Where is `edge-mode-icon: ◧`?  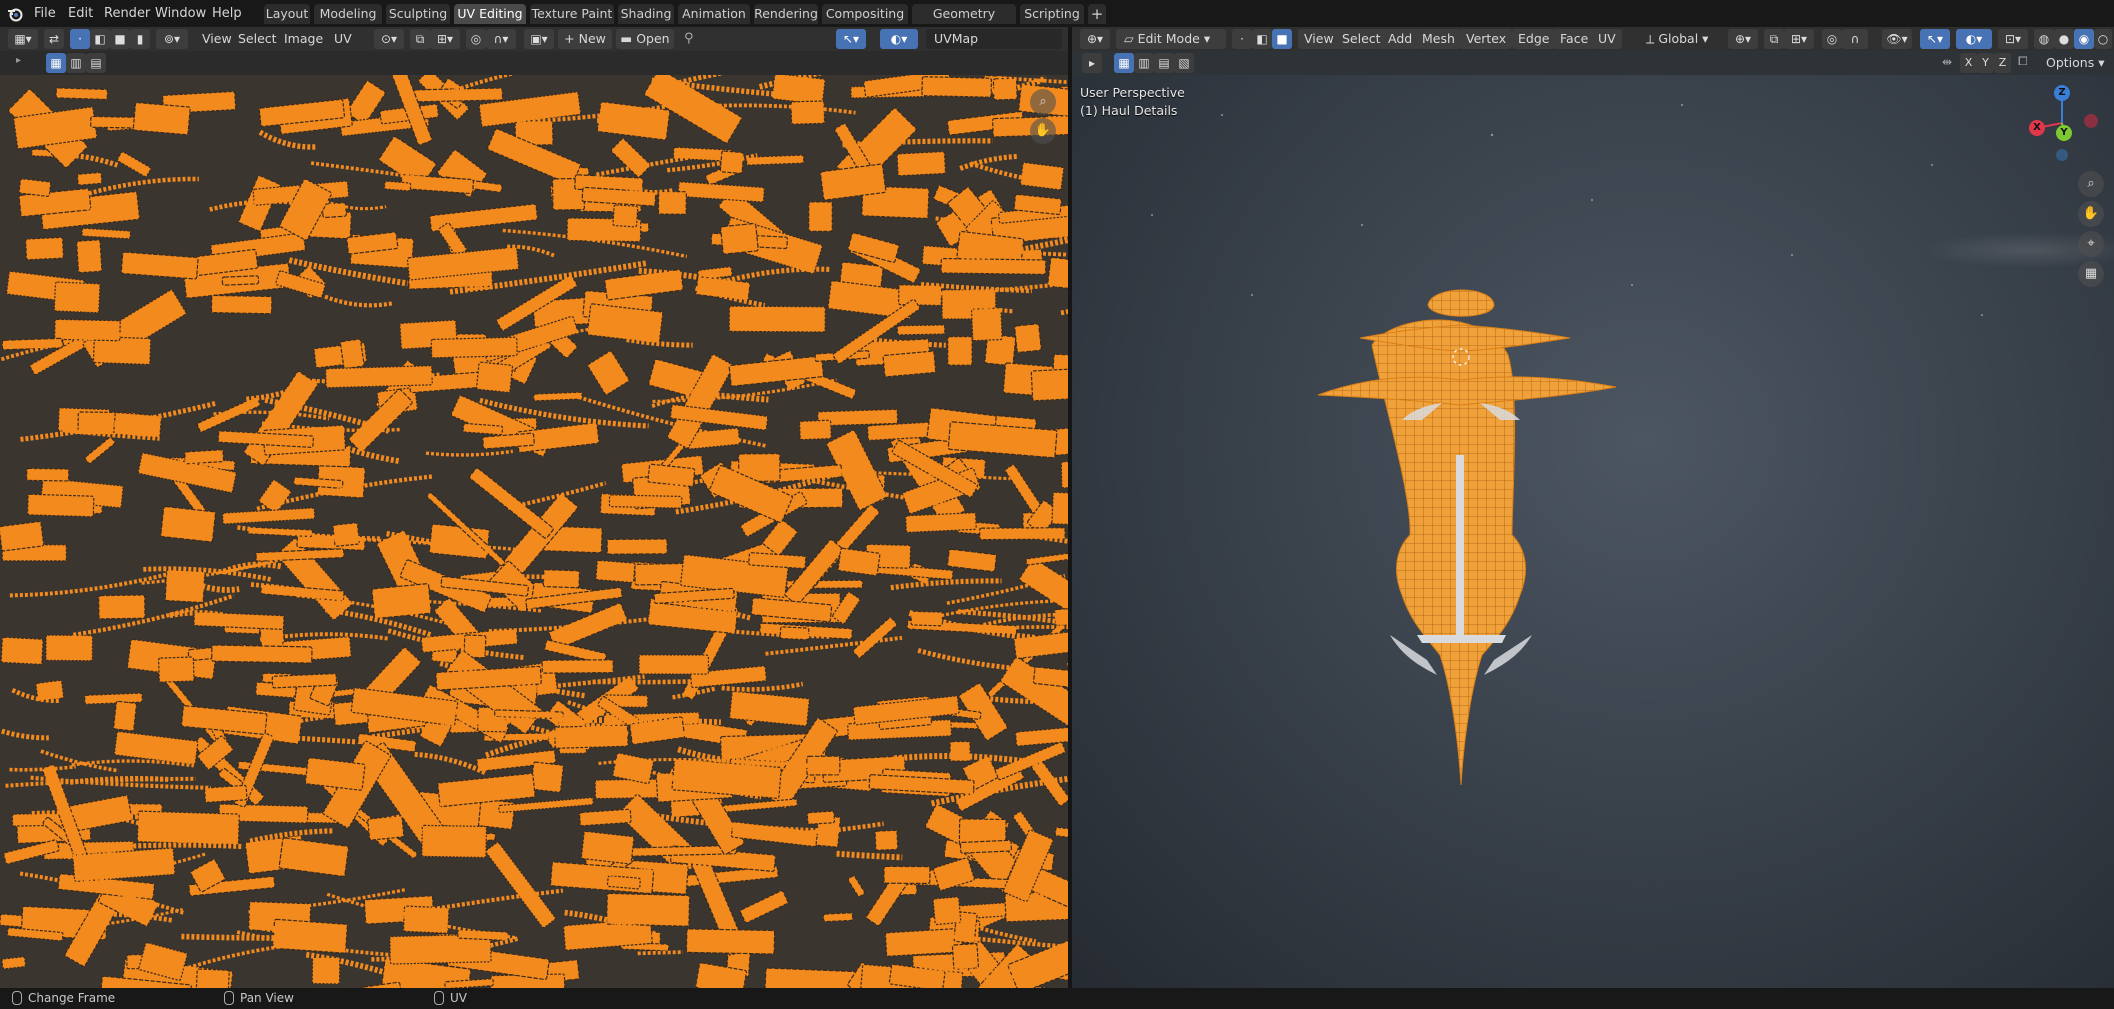 edge-mode-icon: ◧ is located at coordinates (1262, 39).